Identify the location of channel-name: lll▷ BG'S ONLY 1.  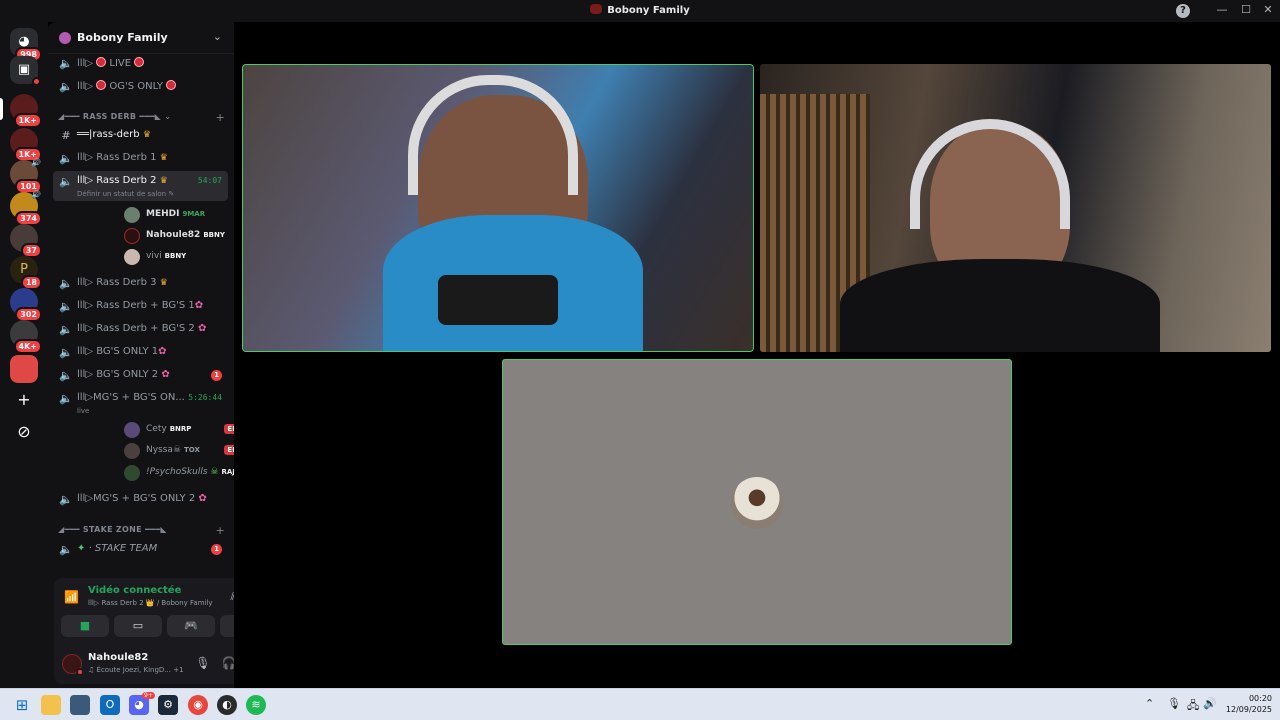
(118, 351).